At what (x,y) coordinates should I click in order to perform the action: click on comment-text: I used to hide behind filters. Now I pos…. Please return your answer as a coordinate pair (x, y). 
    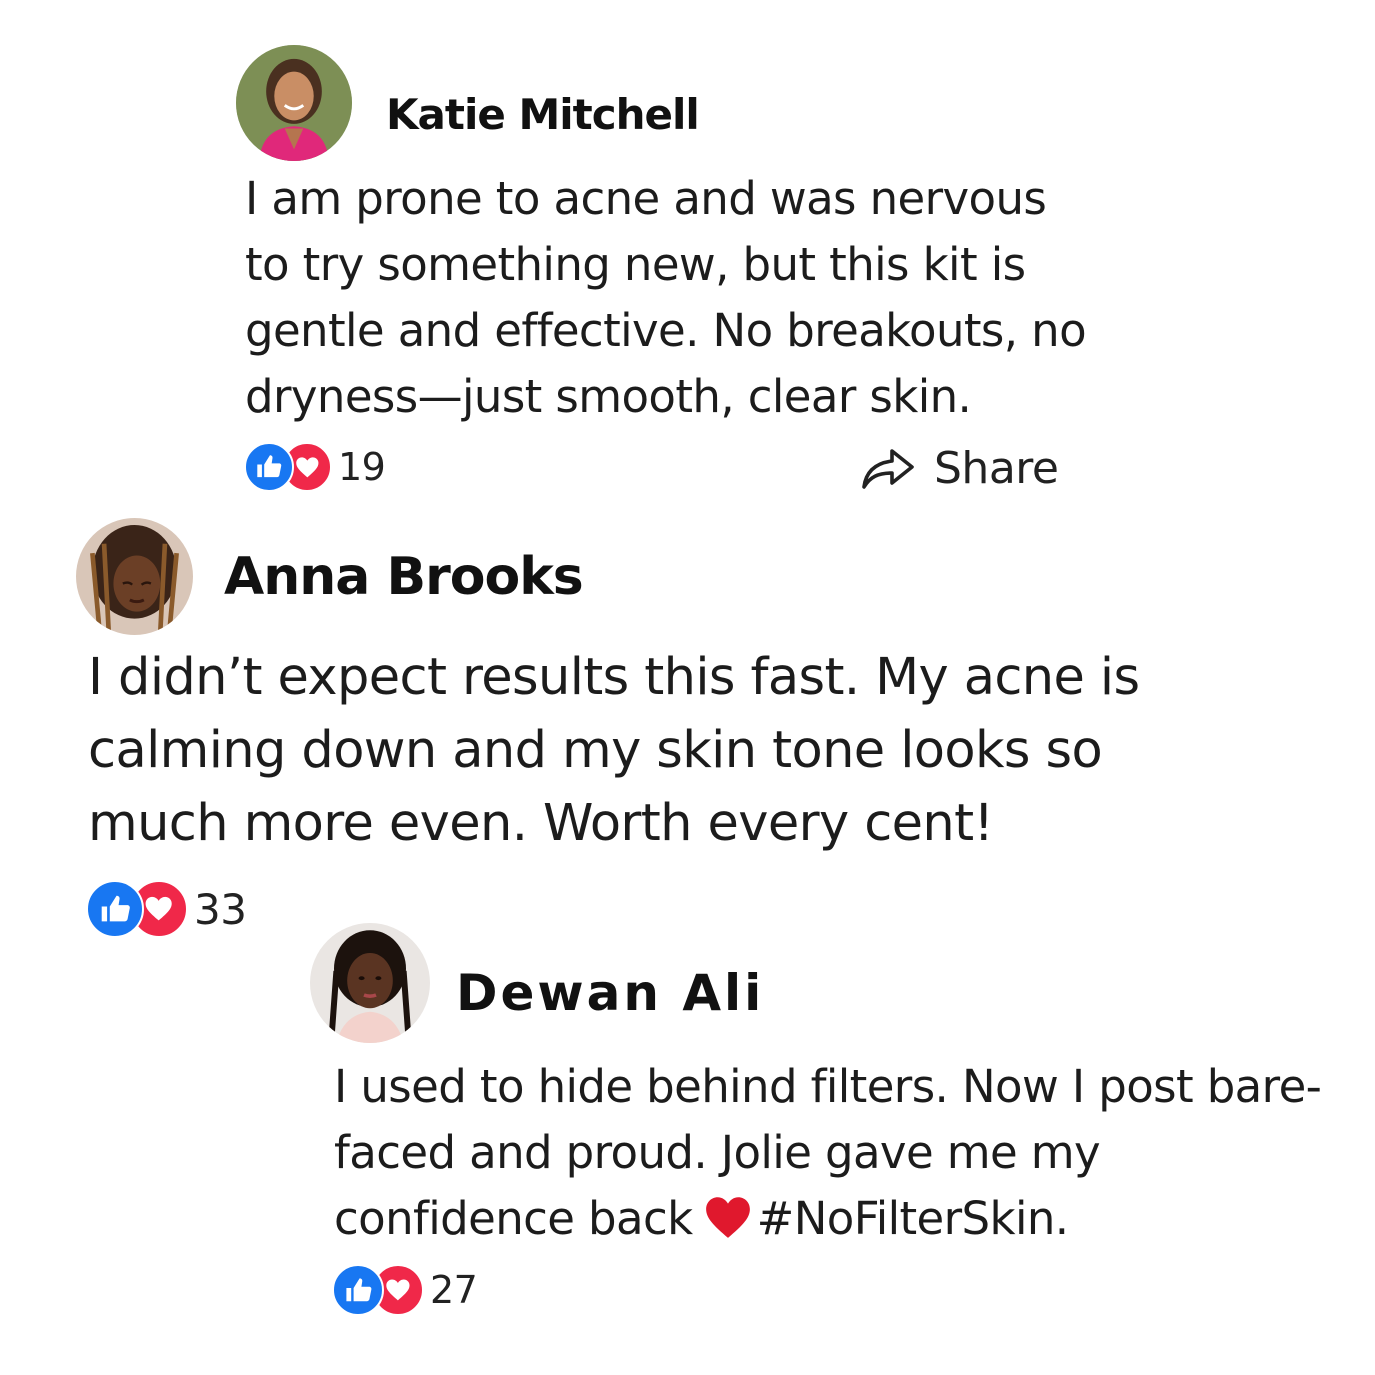
    Looking at the image, I should click on (828, 1153).